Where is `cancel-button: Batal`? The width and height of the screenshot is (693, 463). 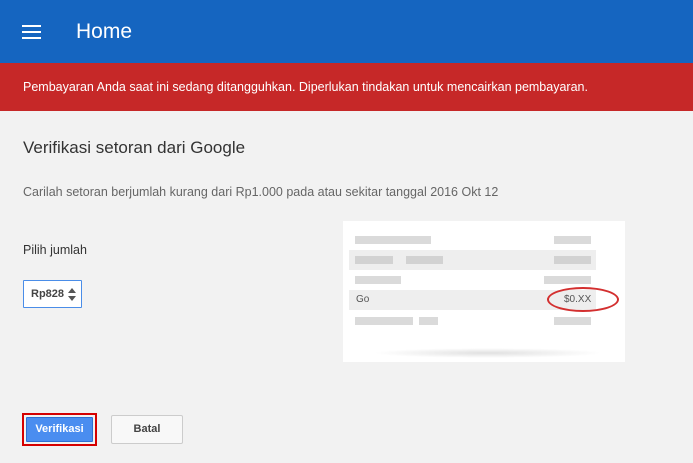 cancel-button: Batal is located at coordinates (147, 429).